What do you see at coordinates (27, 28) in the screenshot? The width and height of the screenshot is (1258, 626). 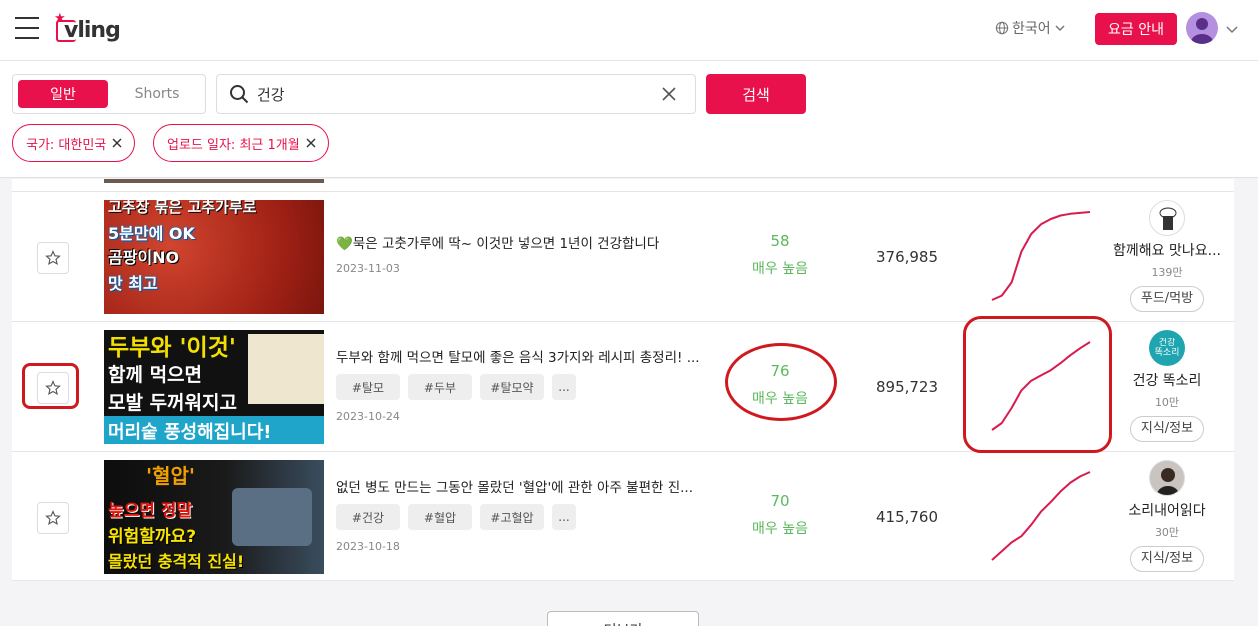 I see `hamburger-menu-icon` at bounding box center [27, 28].